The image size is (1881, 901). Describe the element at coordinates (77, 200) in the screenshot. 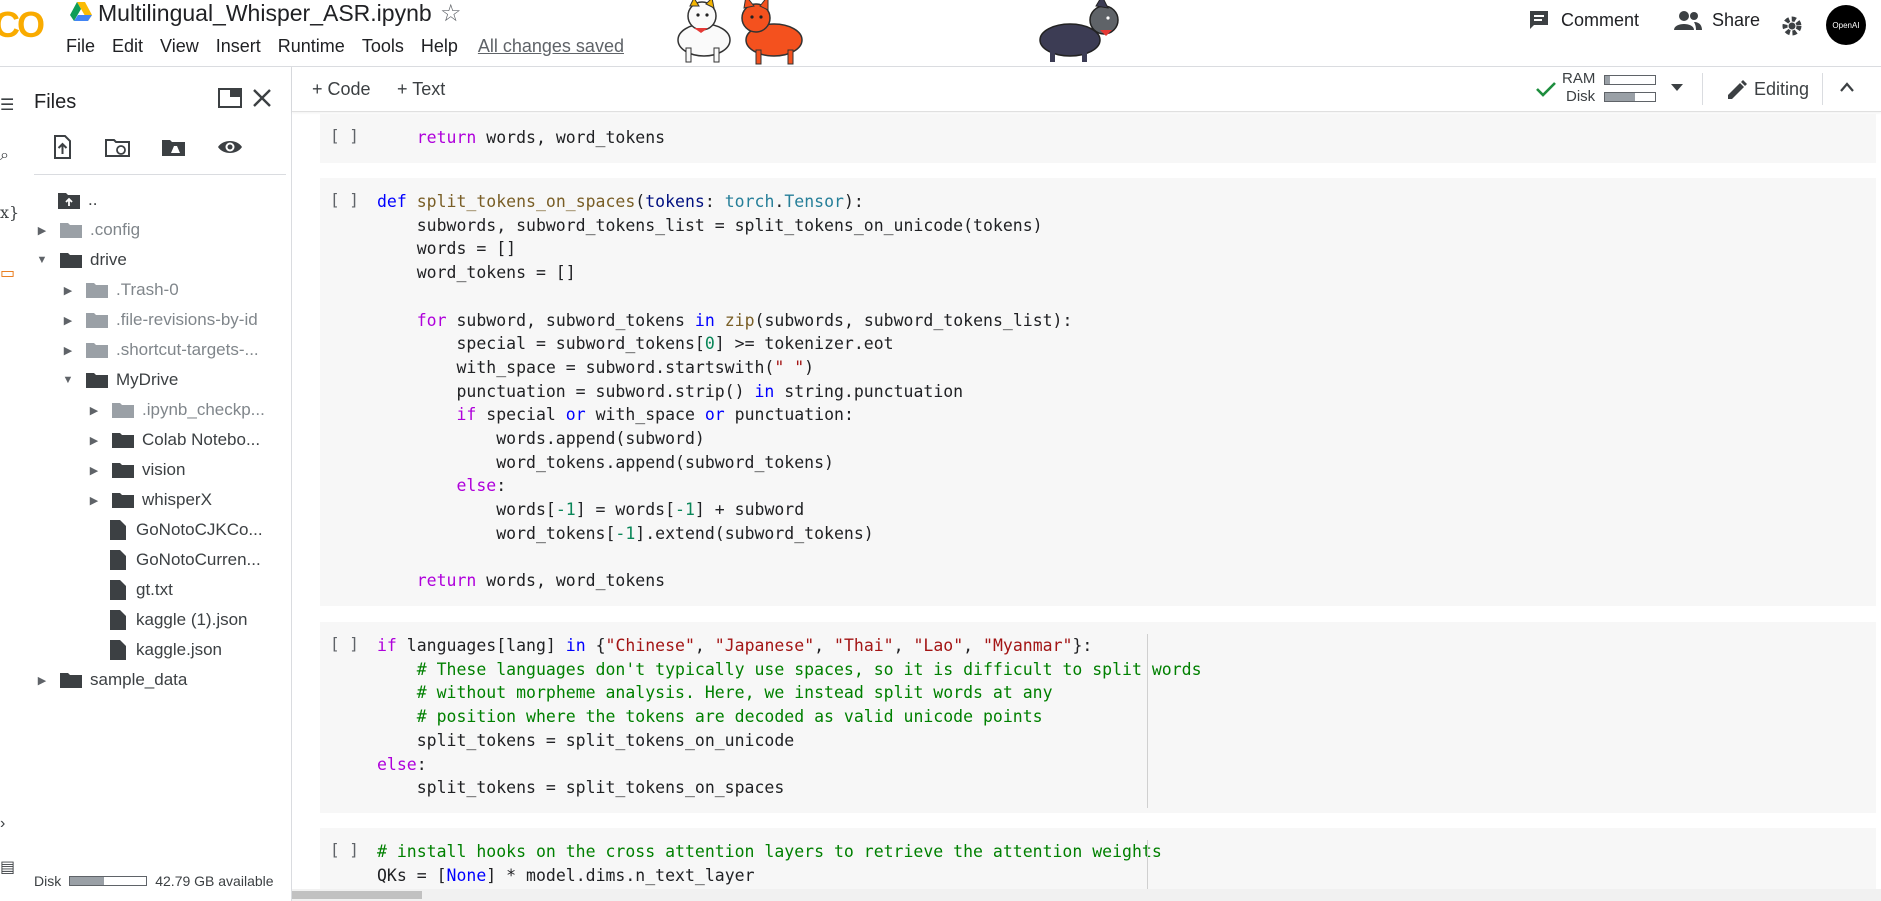

I see `tree-row-parent: ..` at that location.